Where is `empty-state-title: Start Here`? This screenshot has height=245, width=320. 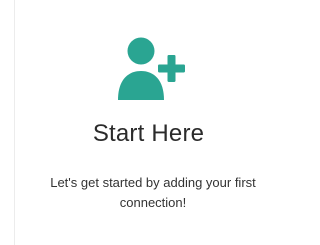 empty-state-title: Start Here is located at coordinates (148, 133).